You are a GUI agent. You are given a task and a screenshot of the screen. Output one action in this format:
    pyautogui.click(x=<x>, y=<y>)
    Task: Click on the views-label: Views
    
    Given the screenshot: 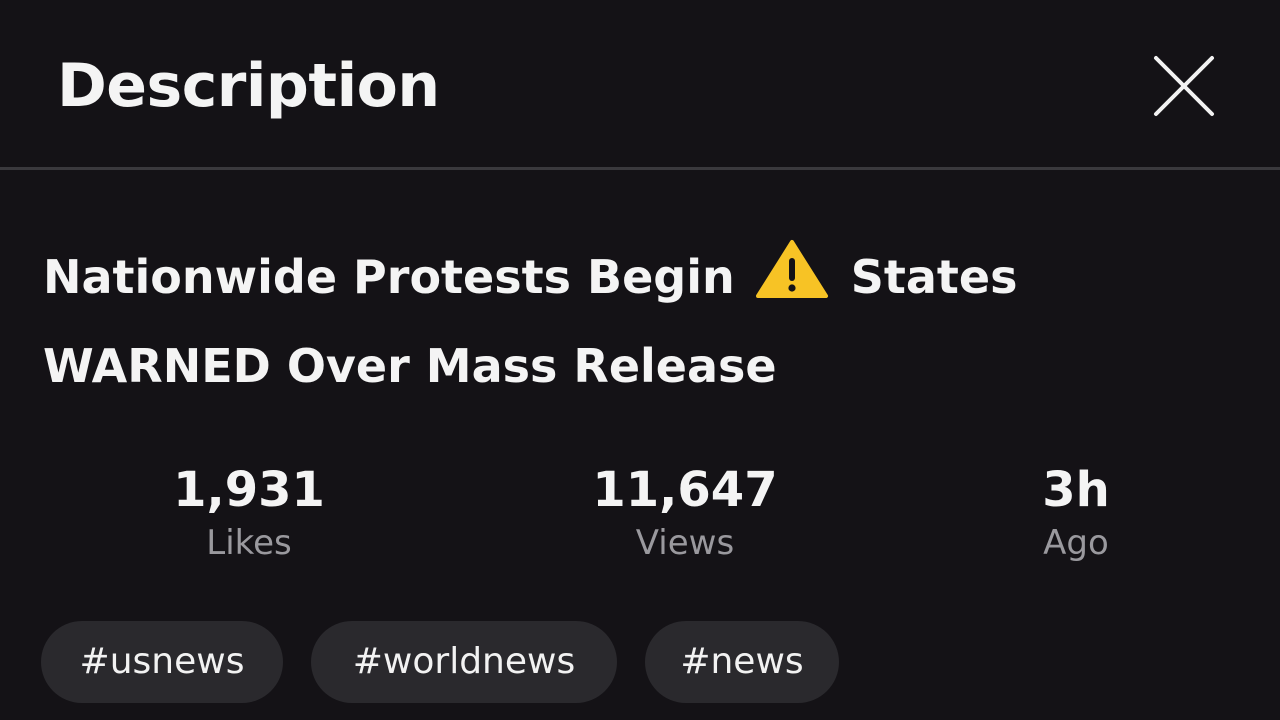 What is the action you would take?
    pyautogui.click(x=685, y=543)
    